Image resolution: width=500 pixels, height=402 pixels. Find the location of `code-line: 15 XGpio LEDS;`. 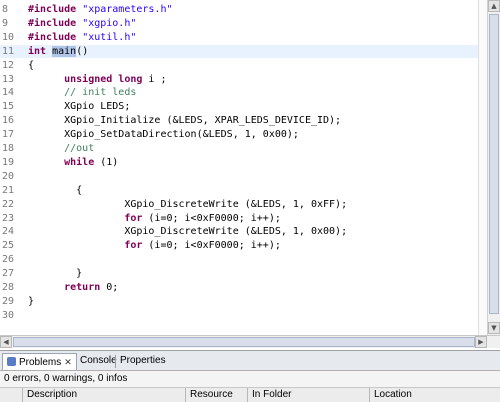

code-line: 15 XGpio LEDS; is located at coordinates (243, 106).